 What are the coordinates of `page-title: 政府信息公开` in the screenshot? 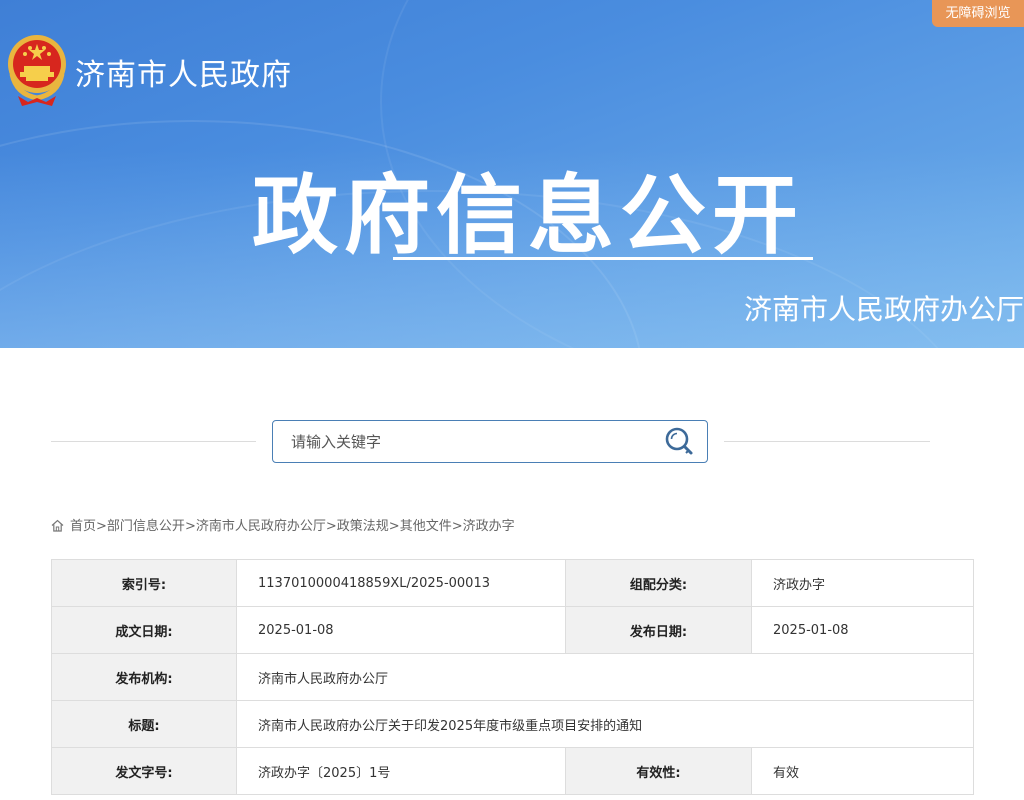 It's located at (528, 216).